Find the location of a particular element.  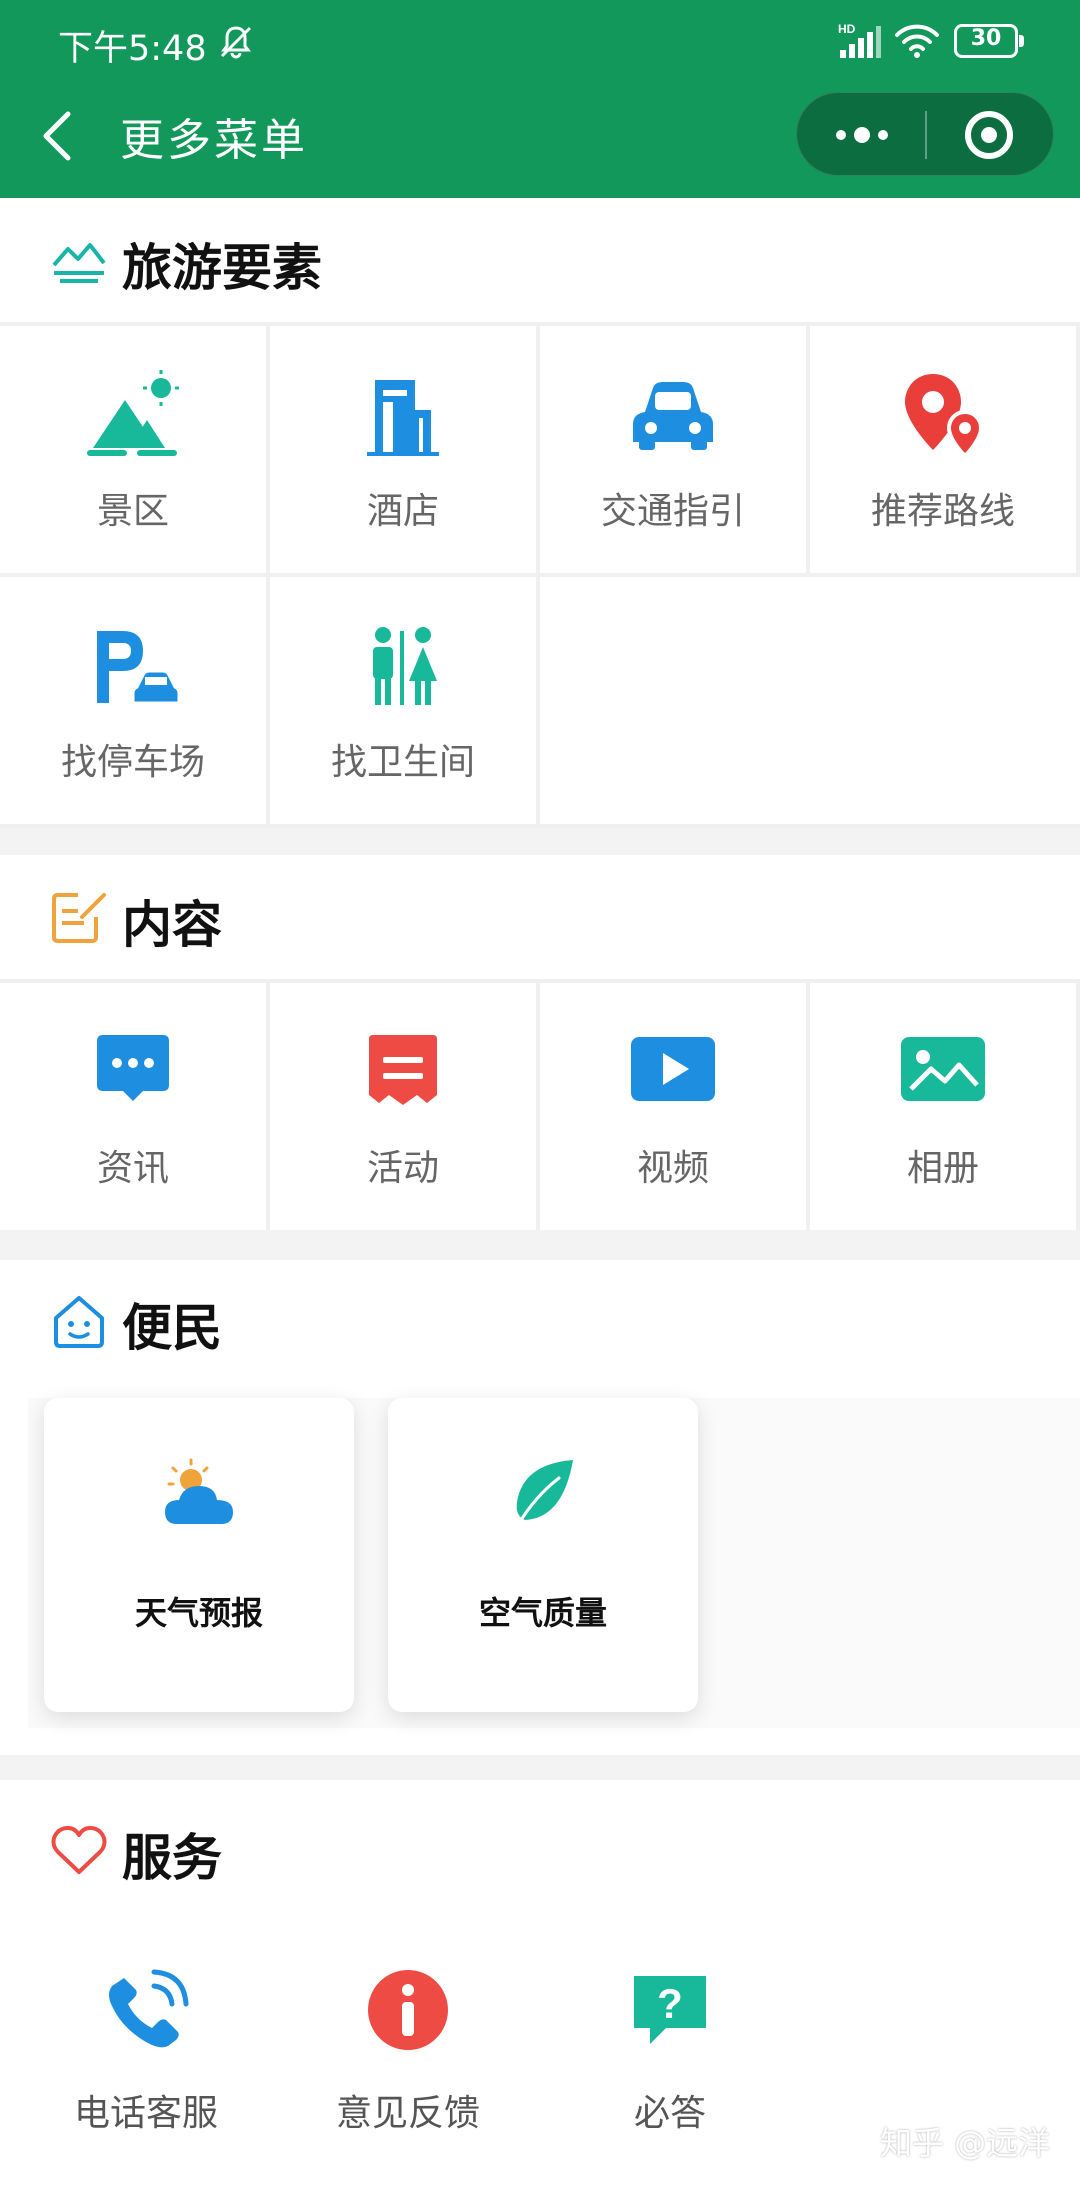

edit-note-icon is located at coordinates (79, 918).